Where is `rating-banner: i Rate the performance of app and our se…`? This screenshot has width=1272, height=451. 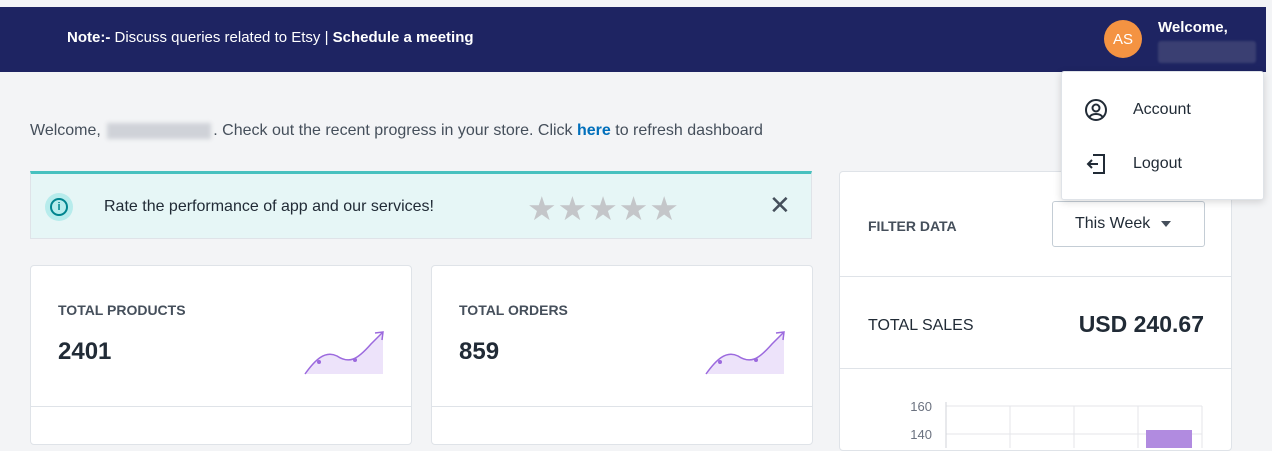 rating-banner: i Rate the performance of app and our se… is located at coordinates (421, 205).